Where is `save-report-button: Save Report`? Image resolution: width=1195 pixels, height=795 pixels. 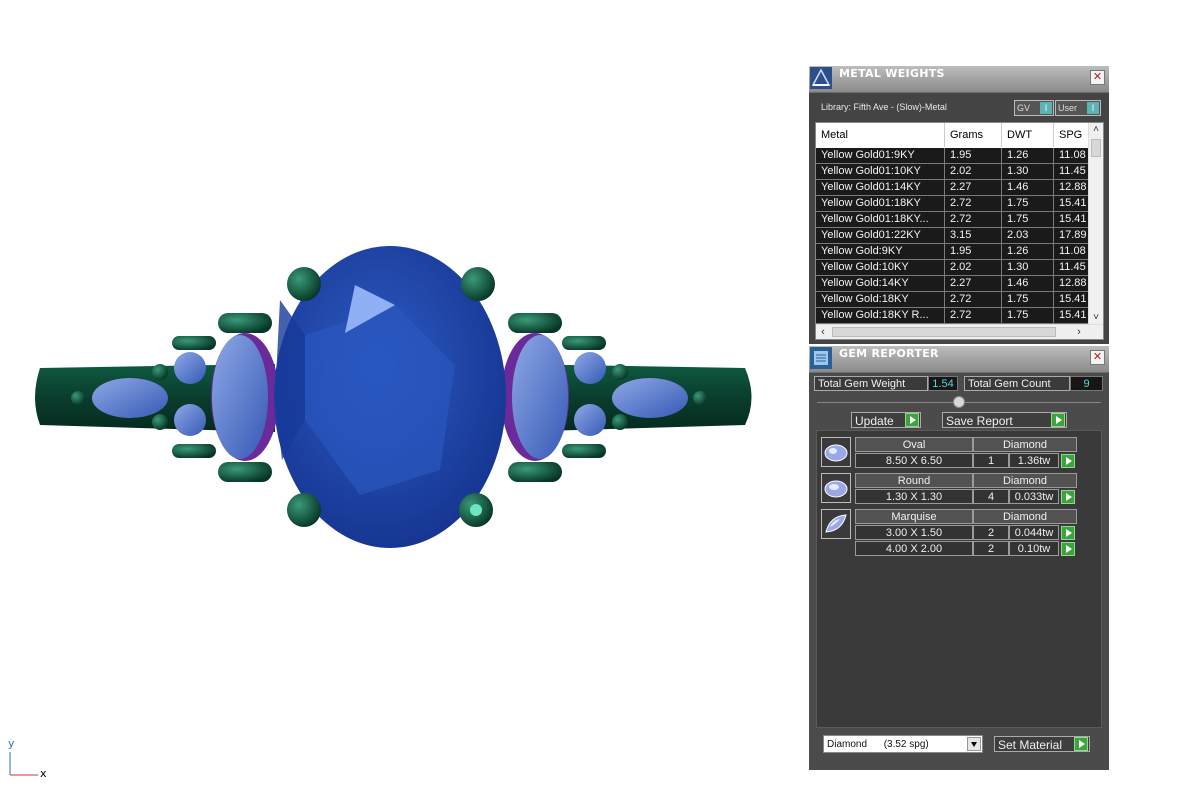 save-report-button: Save Report is located at coordinates (1004, 420).